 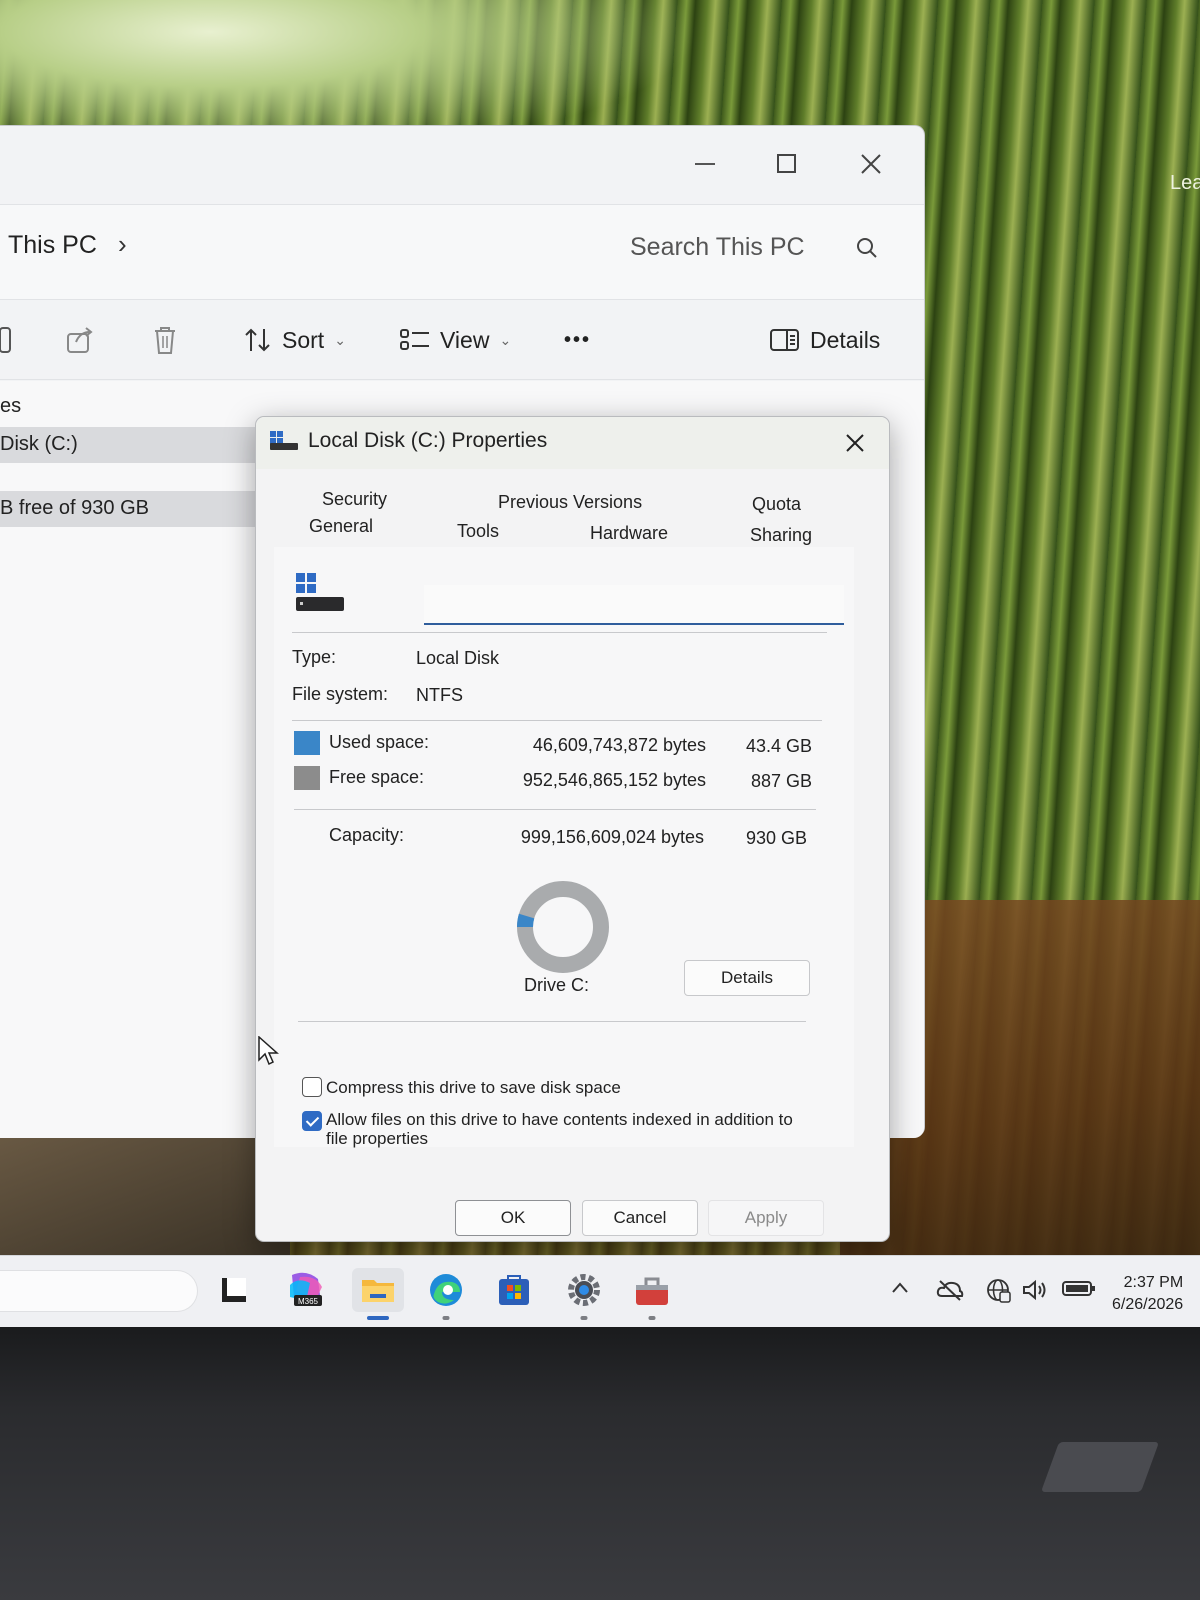 What do you see at coordinates (462, 165) in the screenshot?
I see `explorer-title-bar` at bounding box center [462, 165].